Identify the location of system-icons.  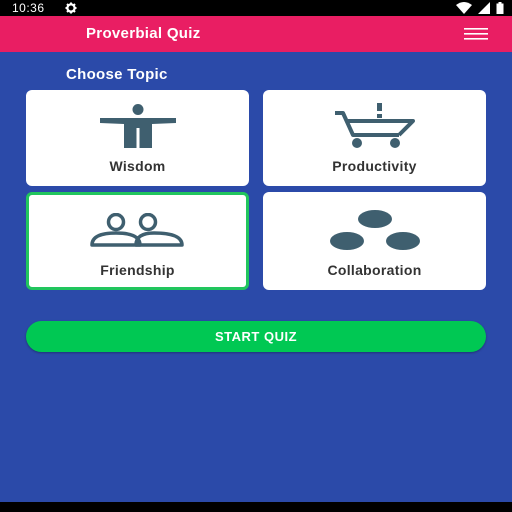
(480, 8).